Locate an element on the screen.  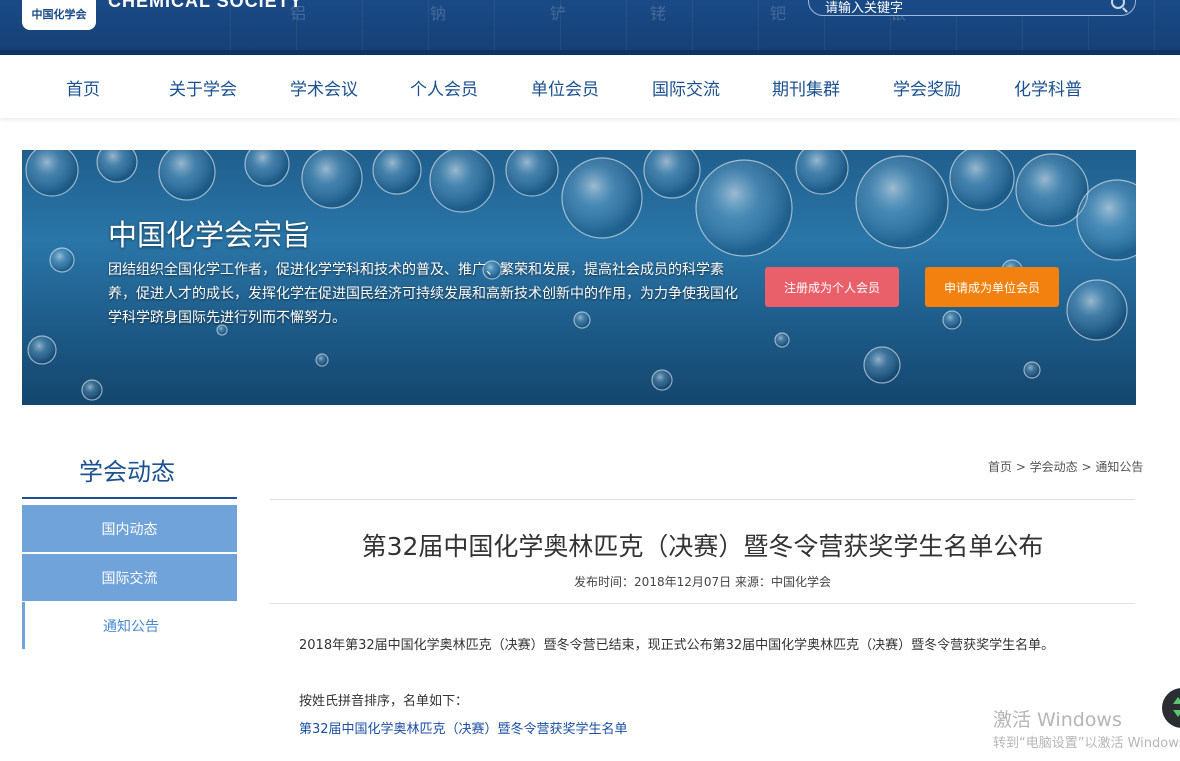
logo-en-text: CHEMICAL SOCIETY is located at coordinates (205, 5).